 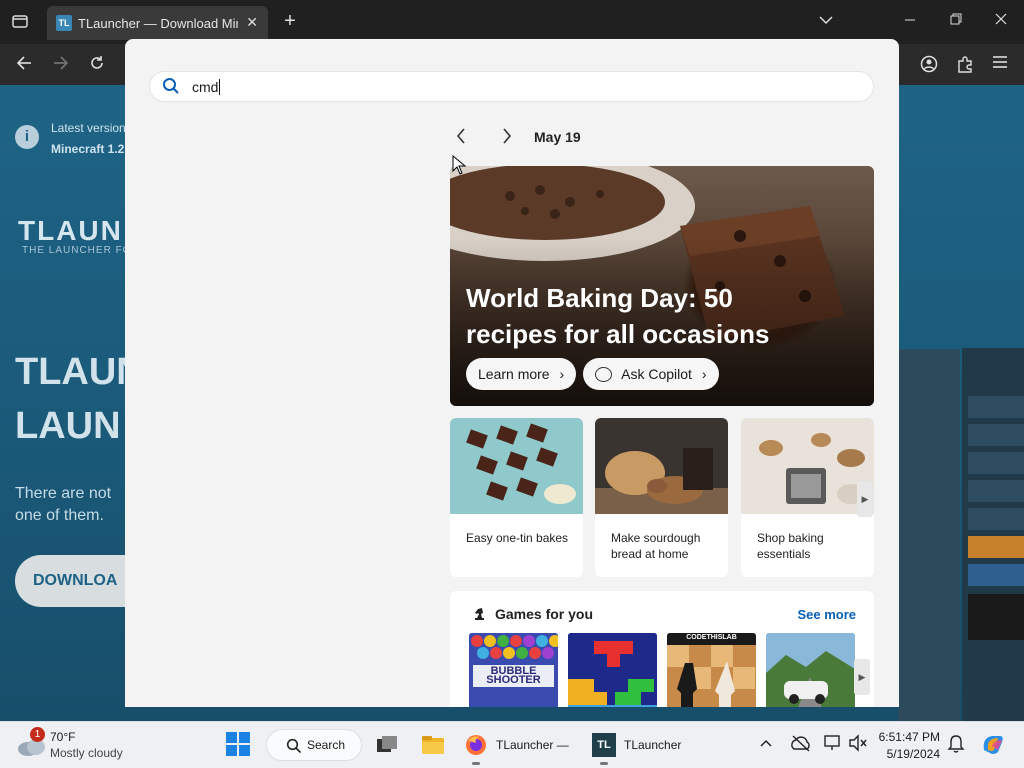 I want to click on chevron-up-icon, so click(x=771, y=748).